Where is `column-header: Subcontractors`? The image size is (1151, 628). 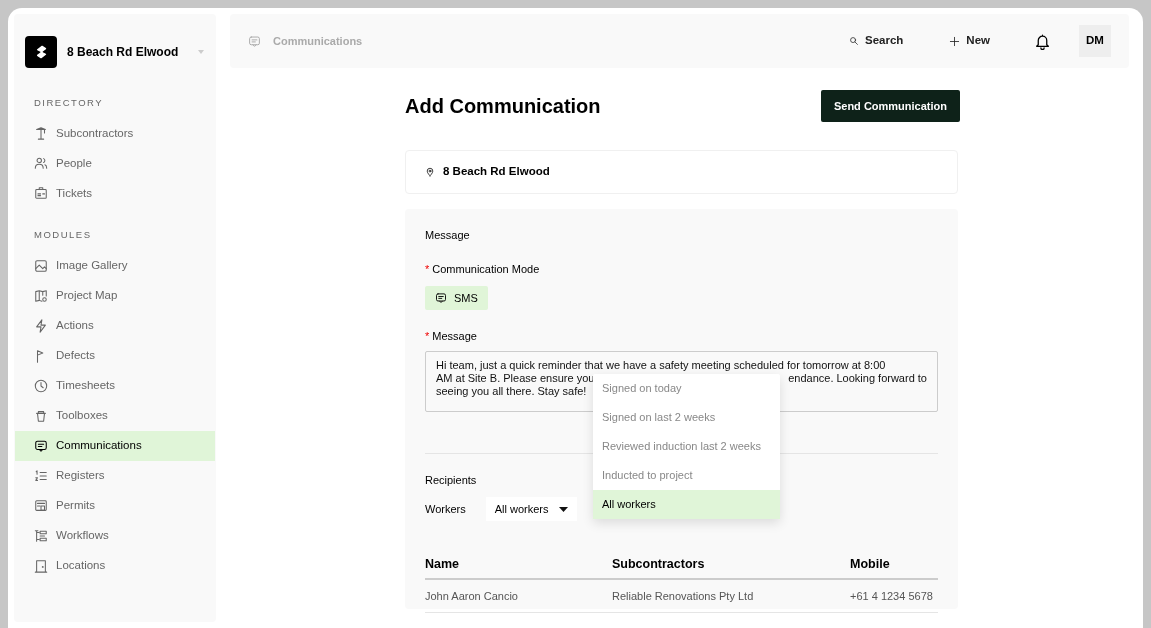 column-header: Subcontractors is located at coordinates (731, 567).